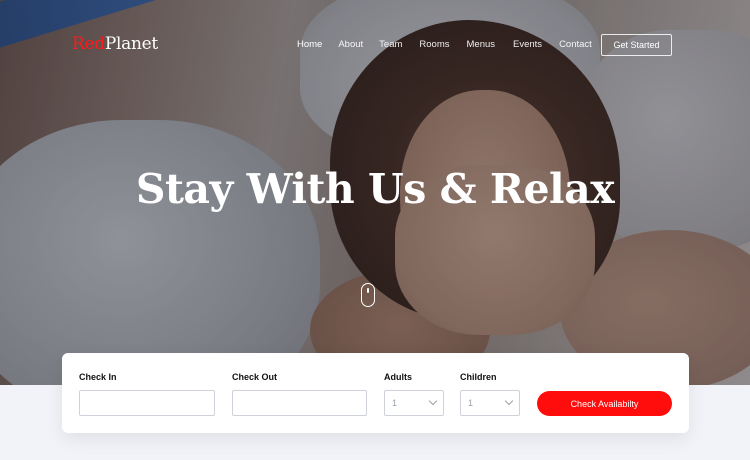 This screenshot has height=460, width=750. What do you see at coordinates (299, 403) in the screenshot?
I see `check-out-input` at bounding box center [299, 403].